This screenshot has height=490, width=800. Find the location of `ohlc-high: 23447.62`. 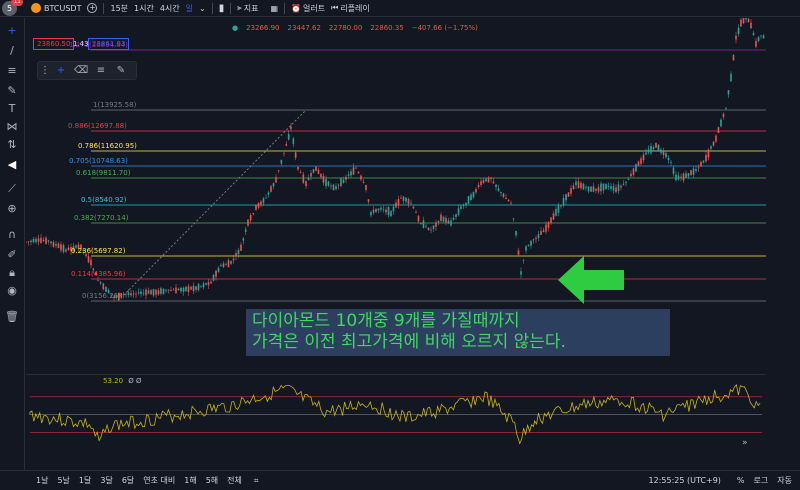

ohlc-high: 23447.62 is located at coordinates (304, 28).